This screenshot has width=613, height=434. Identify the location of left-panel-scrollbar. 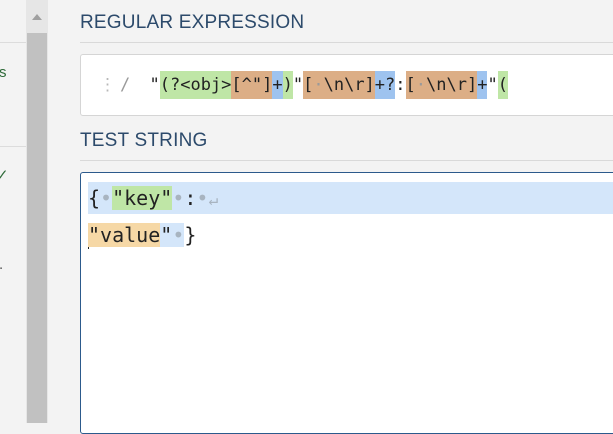
(37, 211).